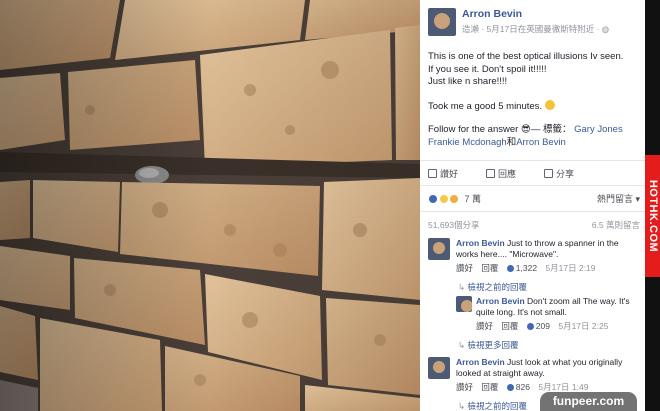 The image size is (660, 411). I want to click on post-meta-text: 造瀨 · 5月17日在英國曼徹斯特附近 ·, so click(532, 29).